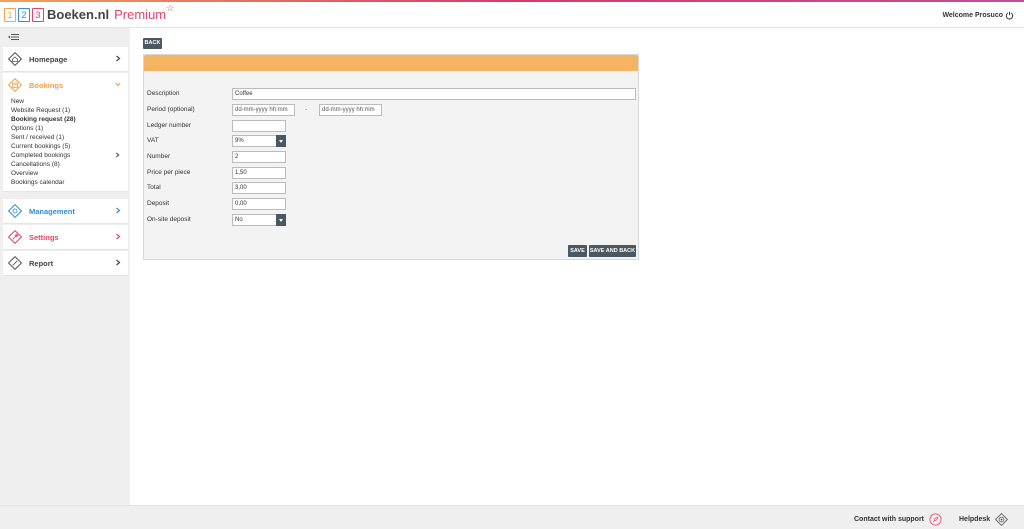  Describe the element at coordinates (10, 14) in the screenshot. I see `logo-digit-1: 1` at that location.